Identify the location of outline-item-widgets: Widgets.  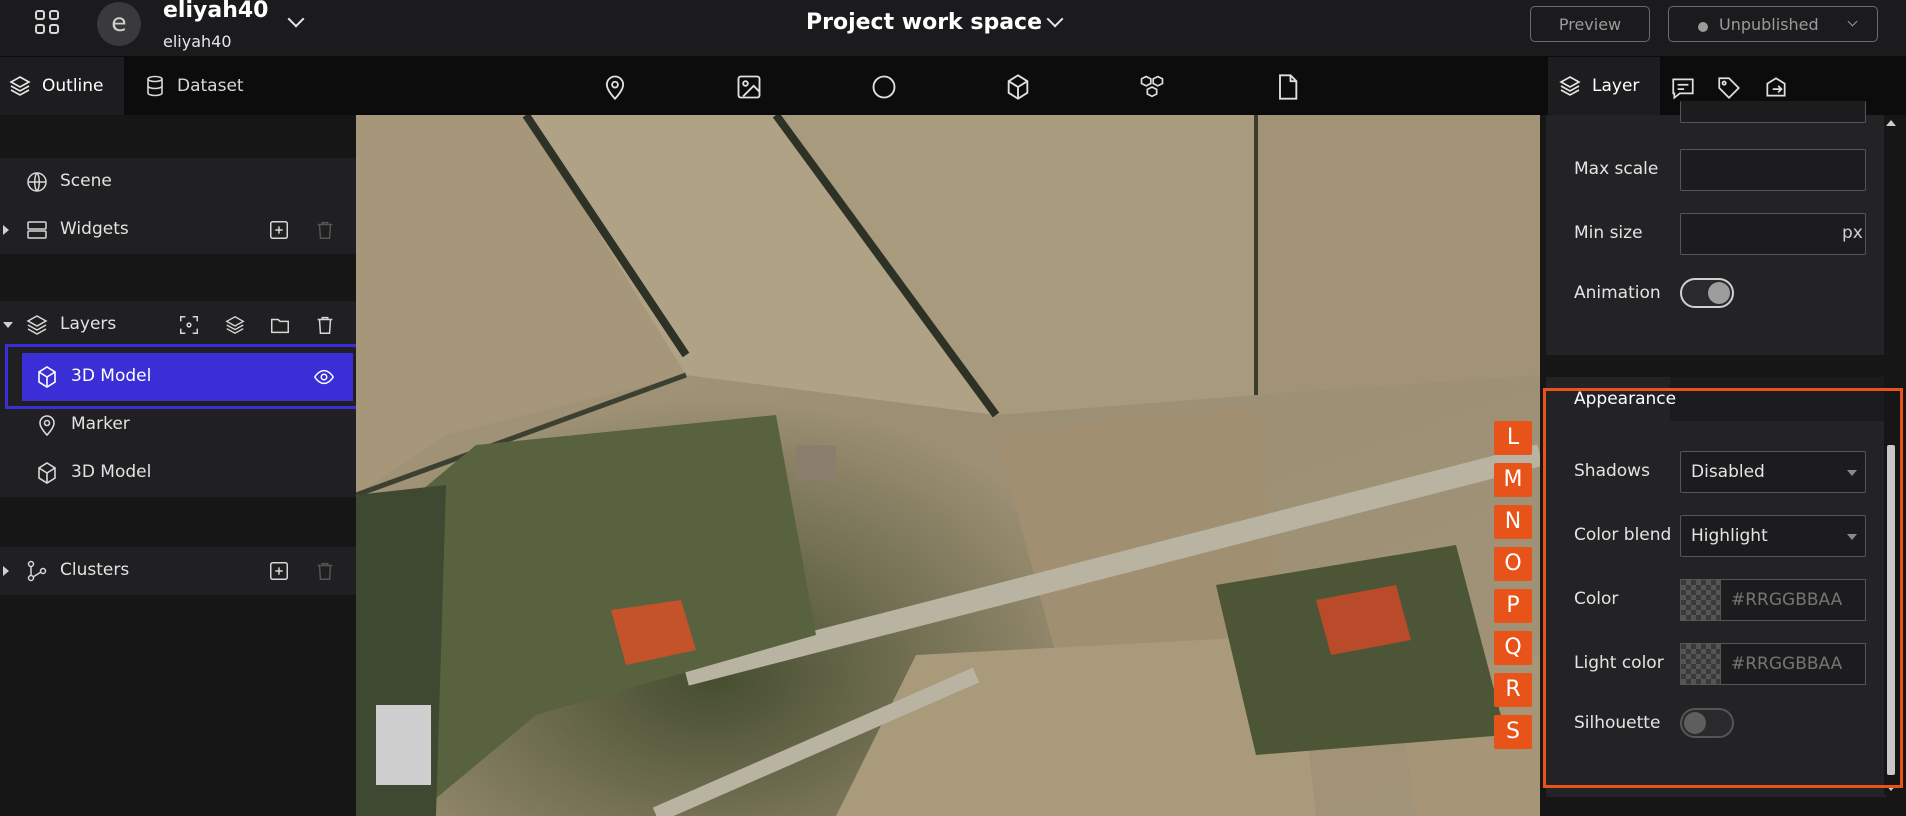
(178, 230).